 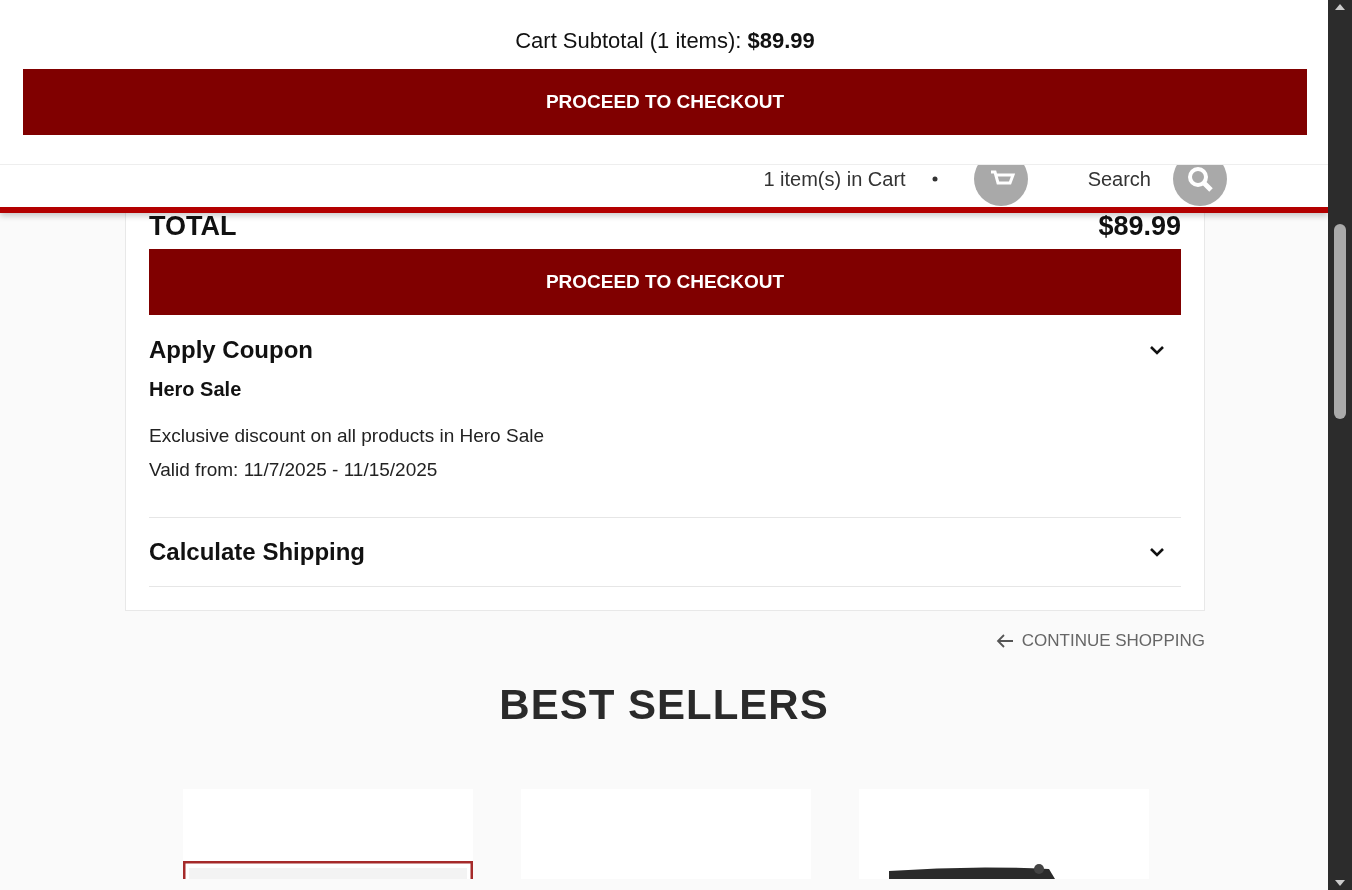 What do you see at coordinates (1340, 321) in the screenshot?
I see `scroll-thumb` at bounding box center [1340, 321].